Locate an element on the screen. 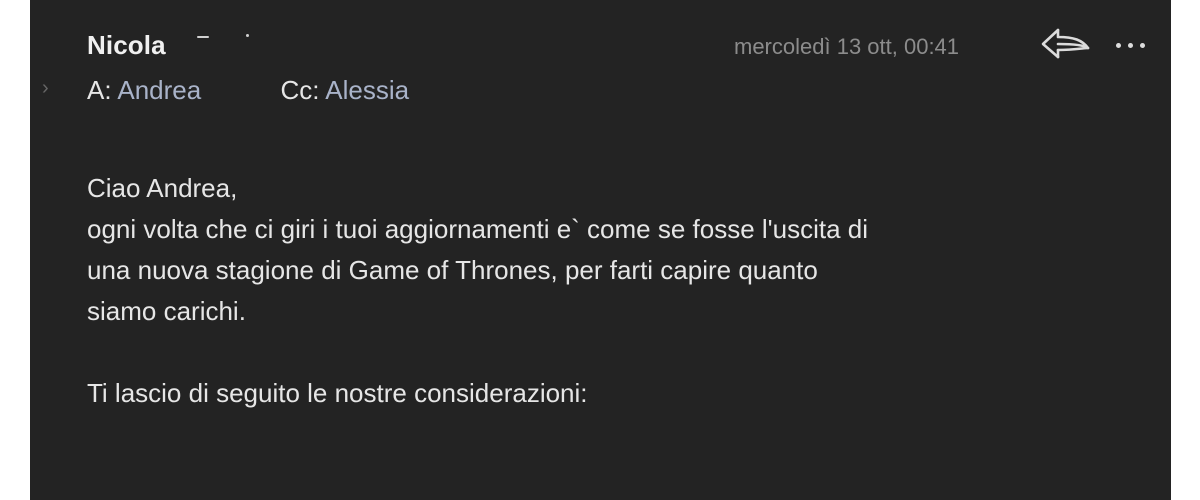 The image size is (1200, 500). cc-label: Cc: is located at coordinates (300, 90).